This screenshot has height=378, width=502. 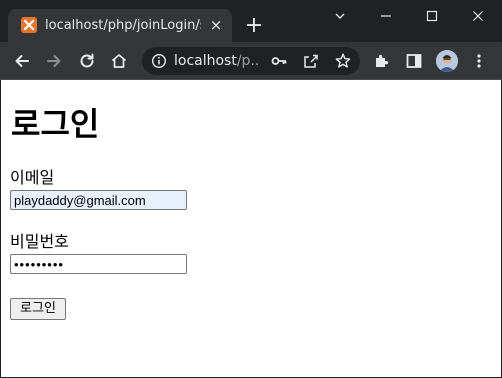 What do you see at coordinates (216, 25) in the screenshot?
I see `tab-close-button: ×` at bounding box center [216, 25].